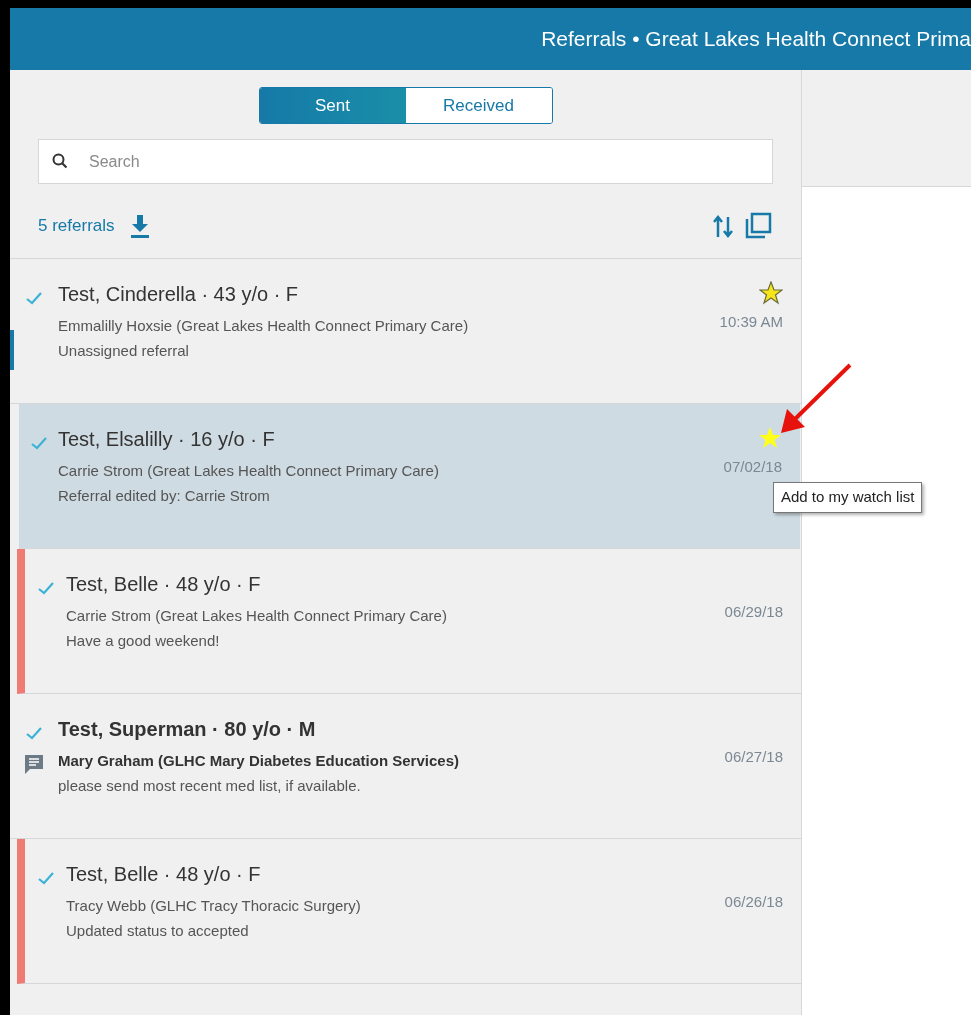 This screenshot has height=1015, width=971. Describe the element at coordinates (478, 105) in the screenshot. I see `tab: Received` at that location.